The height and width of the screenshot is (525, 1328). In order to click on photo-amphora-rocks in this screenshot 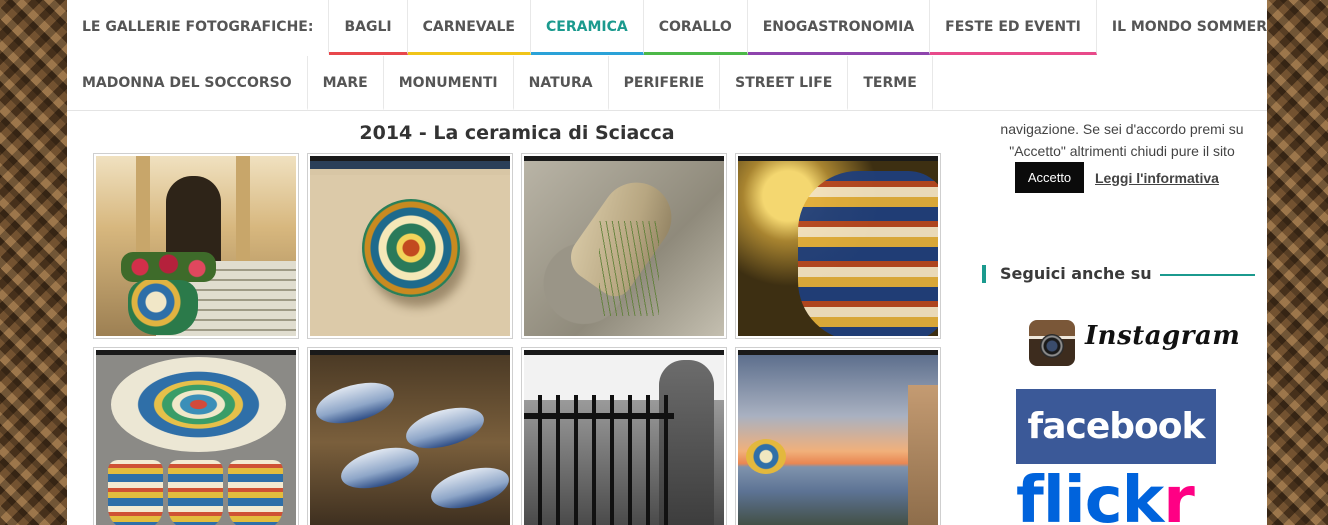, I will do `click(624, 246)`.